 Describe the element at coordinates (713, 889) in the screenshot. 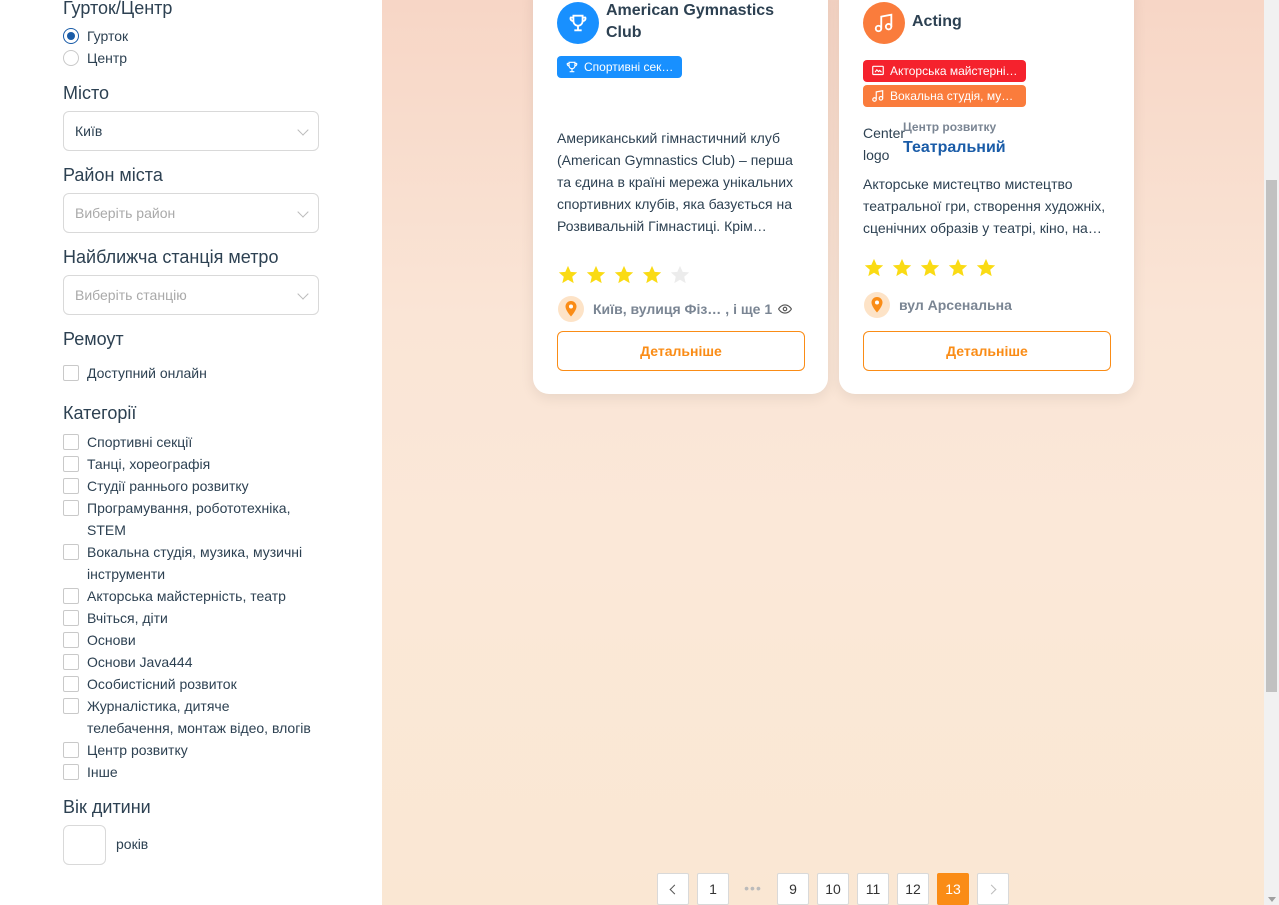

I see `page-1-button: 1` at that location.